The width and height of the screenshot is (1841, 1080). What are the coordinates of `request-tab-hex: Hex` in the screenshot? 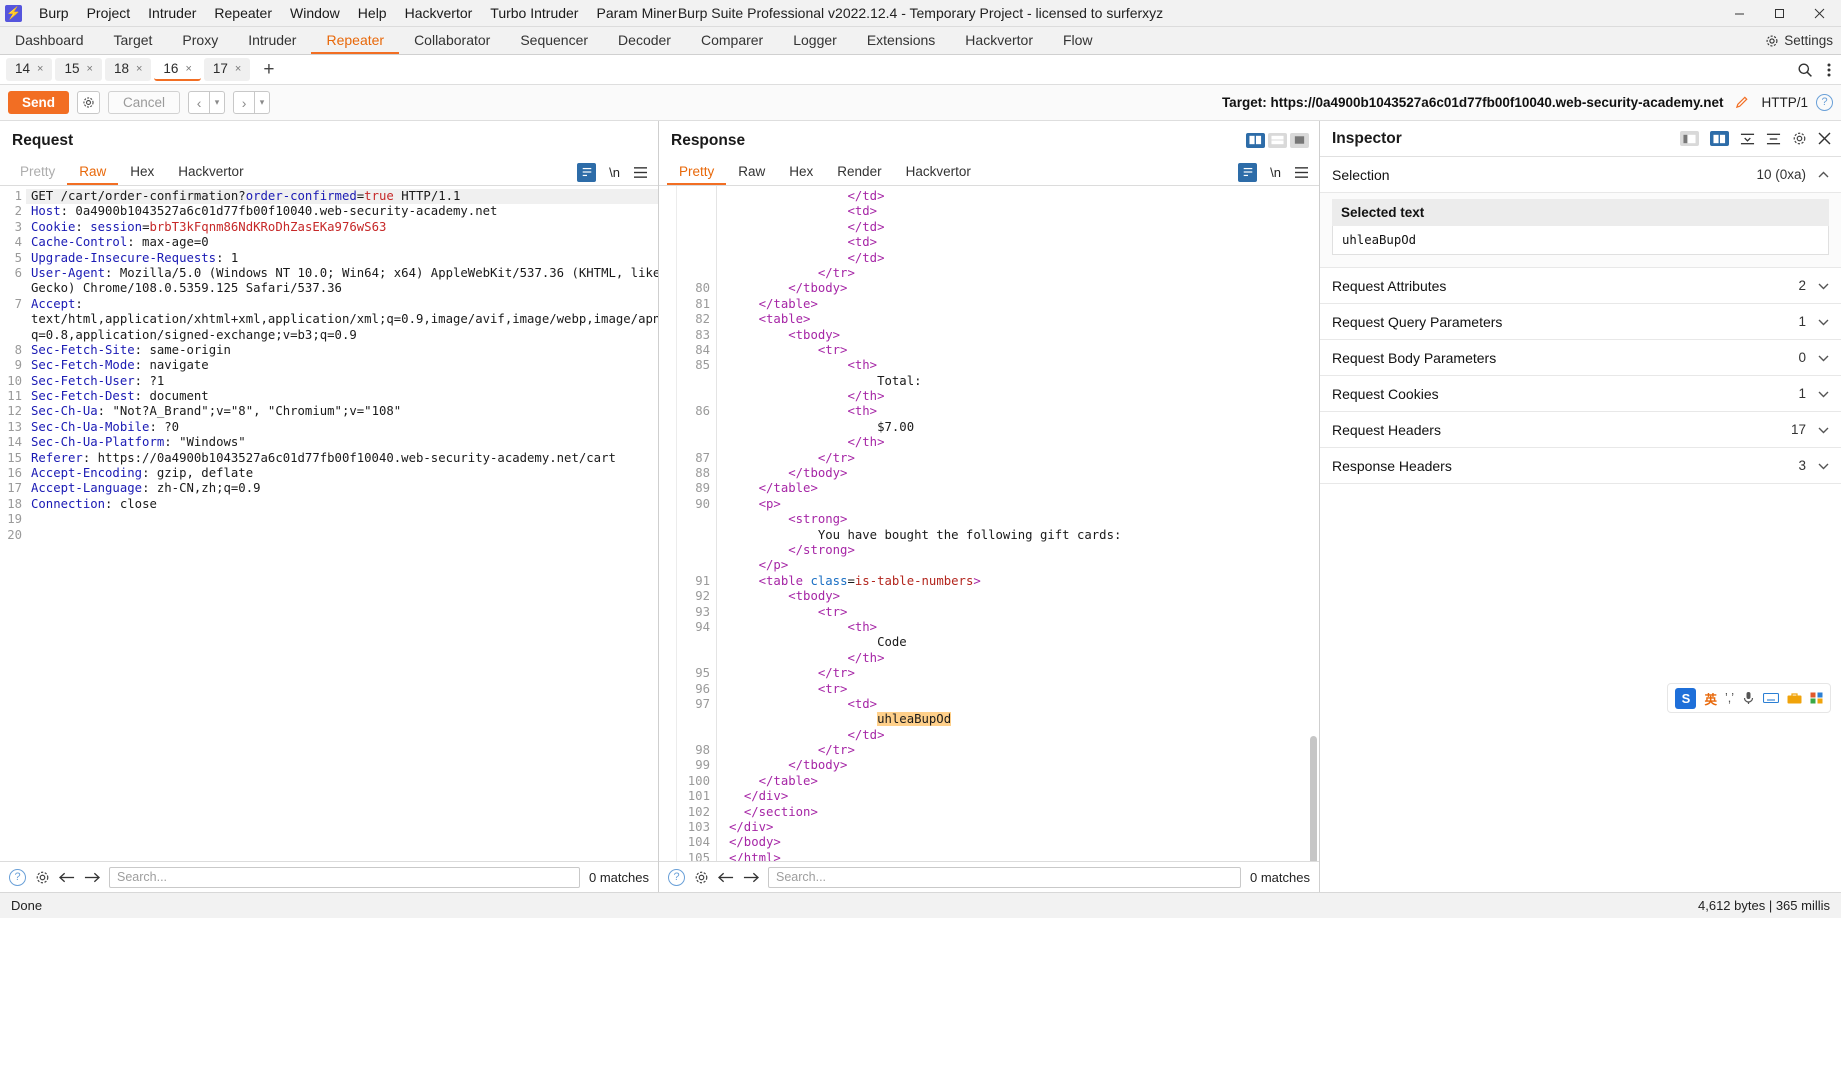 It's located at (142, 172).